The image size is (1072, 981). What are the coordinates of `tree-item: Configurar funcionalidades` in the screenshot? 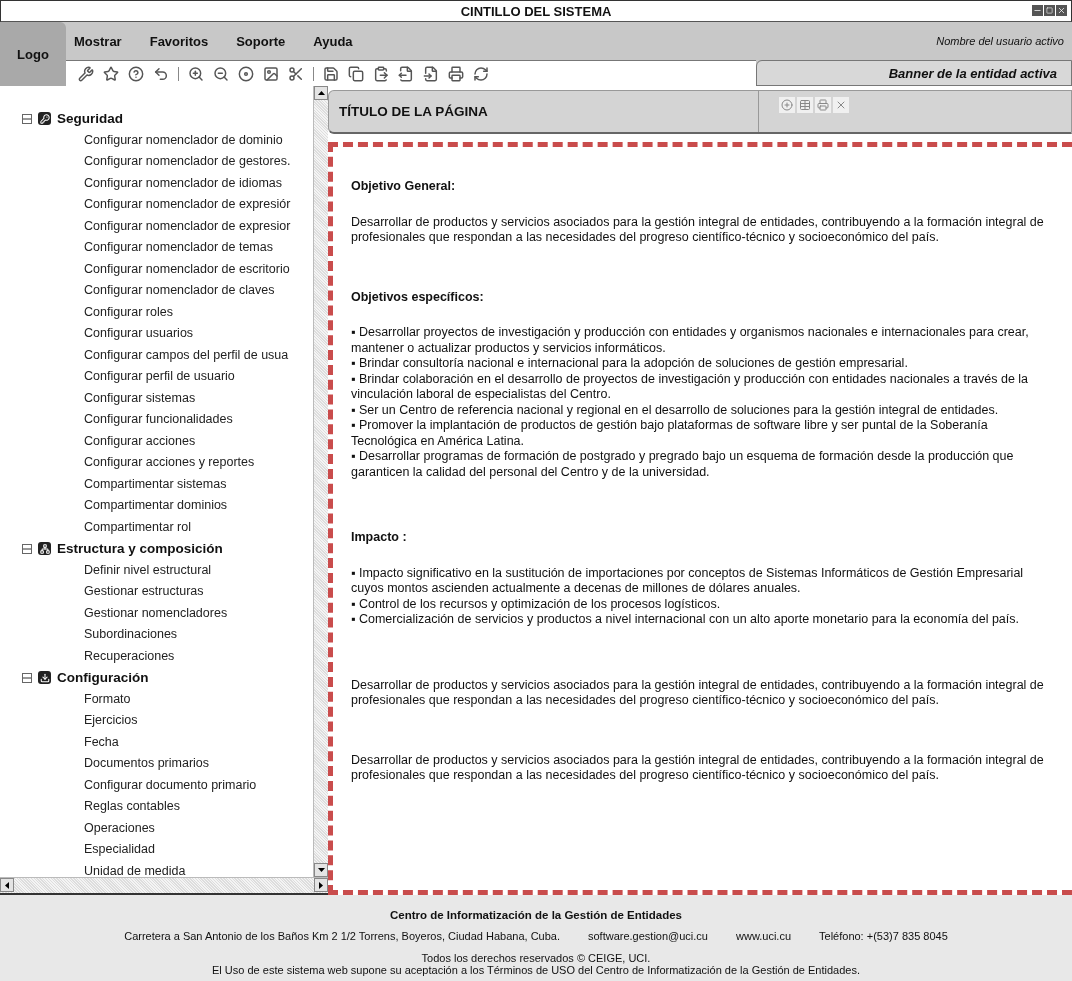 It's located at (167, 420).